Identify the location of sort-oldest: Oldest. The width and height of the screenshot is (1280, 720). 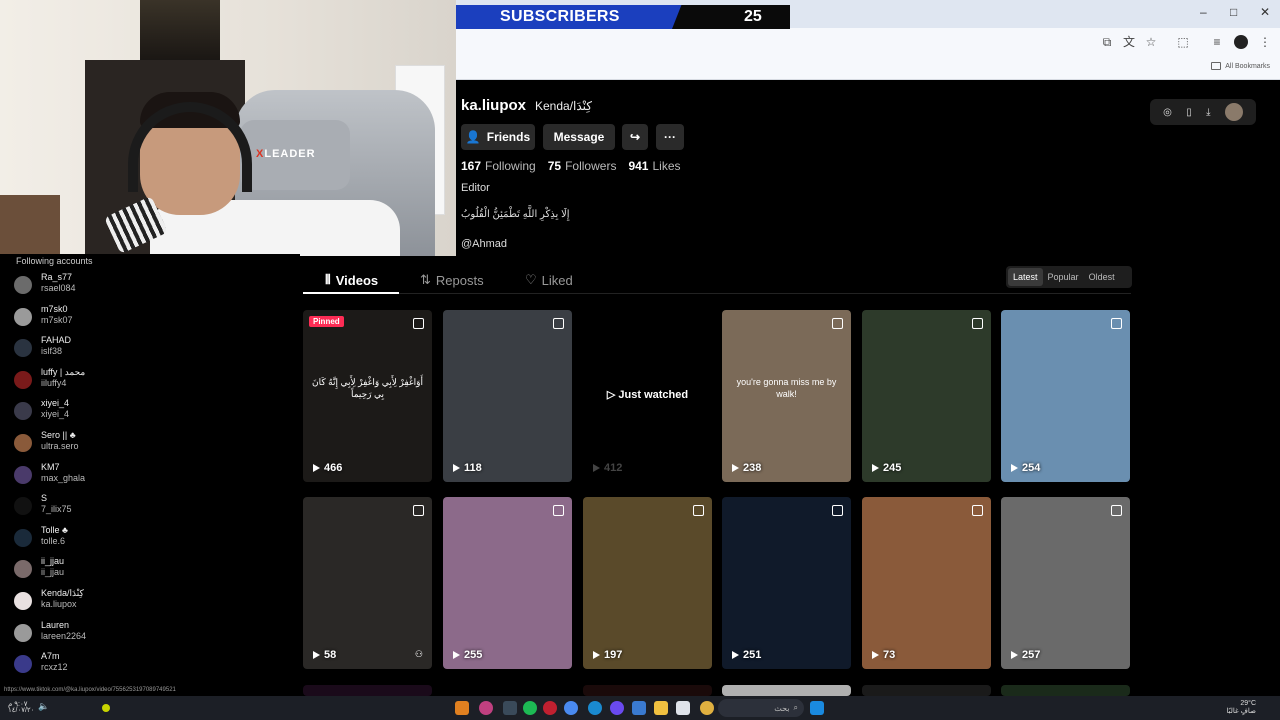
(1102, 277).